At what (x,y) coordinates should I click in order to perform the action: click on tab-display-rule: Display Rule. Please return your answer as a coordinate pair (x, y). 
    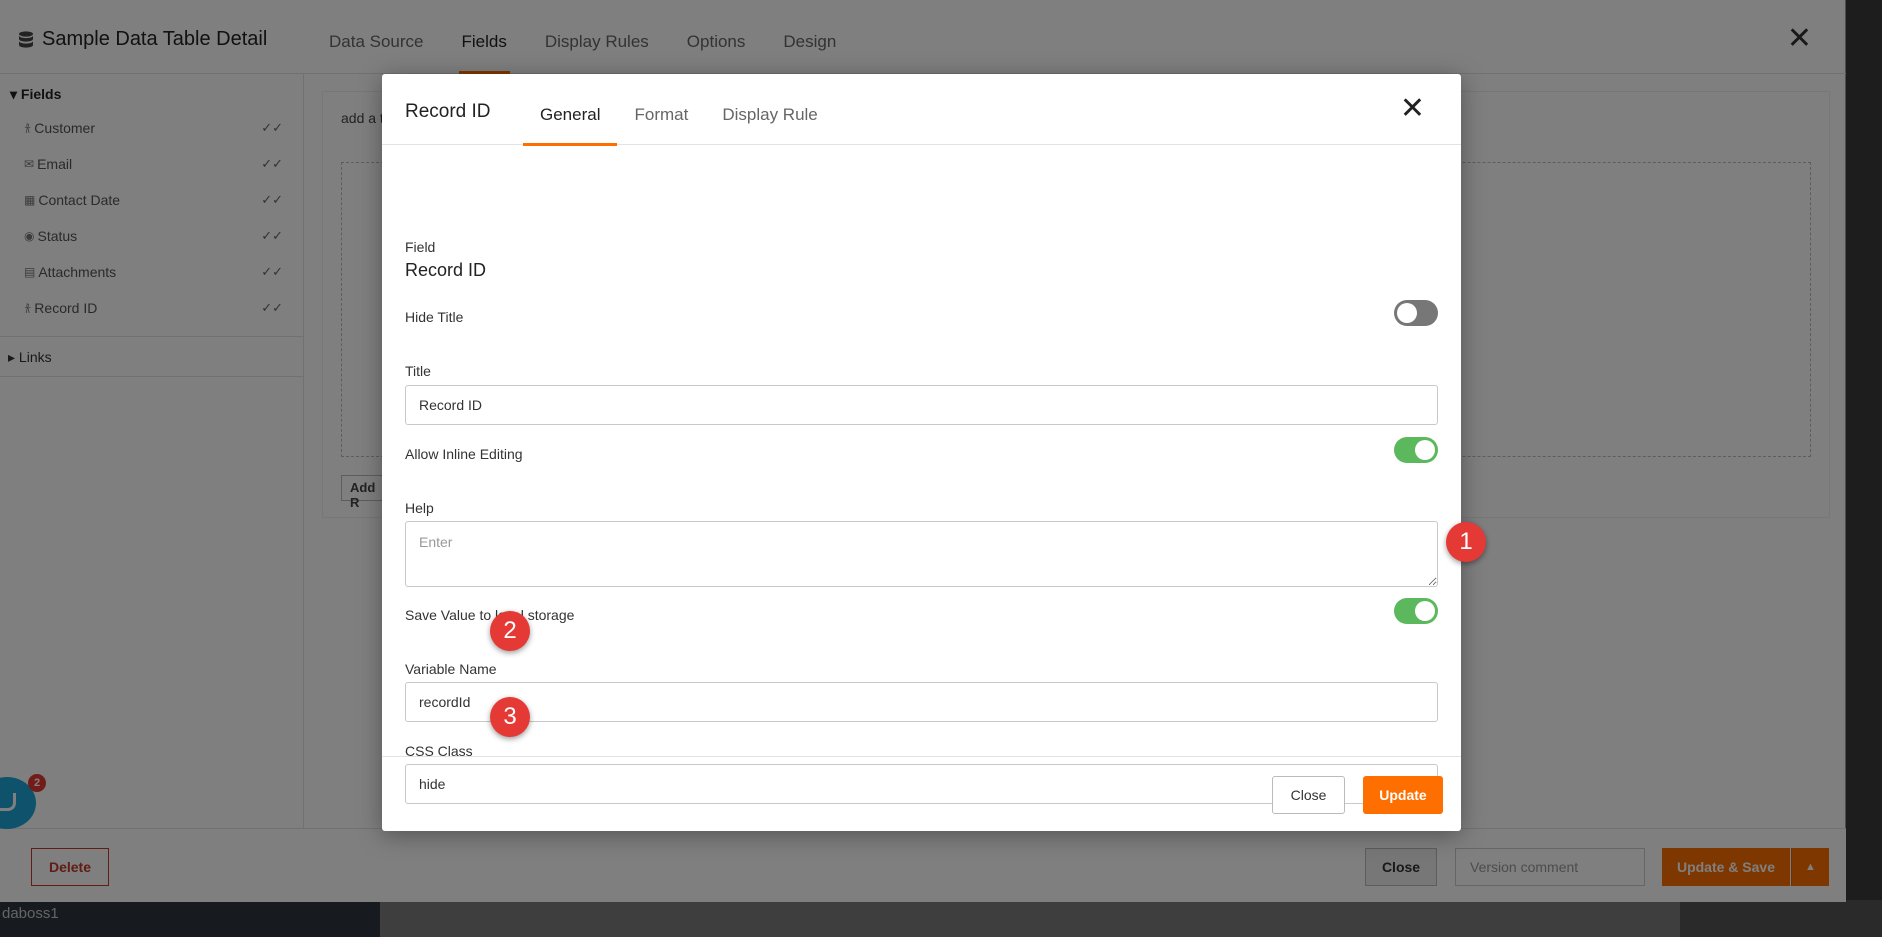
    Looking at the image, I should click on (769, 109).